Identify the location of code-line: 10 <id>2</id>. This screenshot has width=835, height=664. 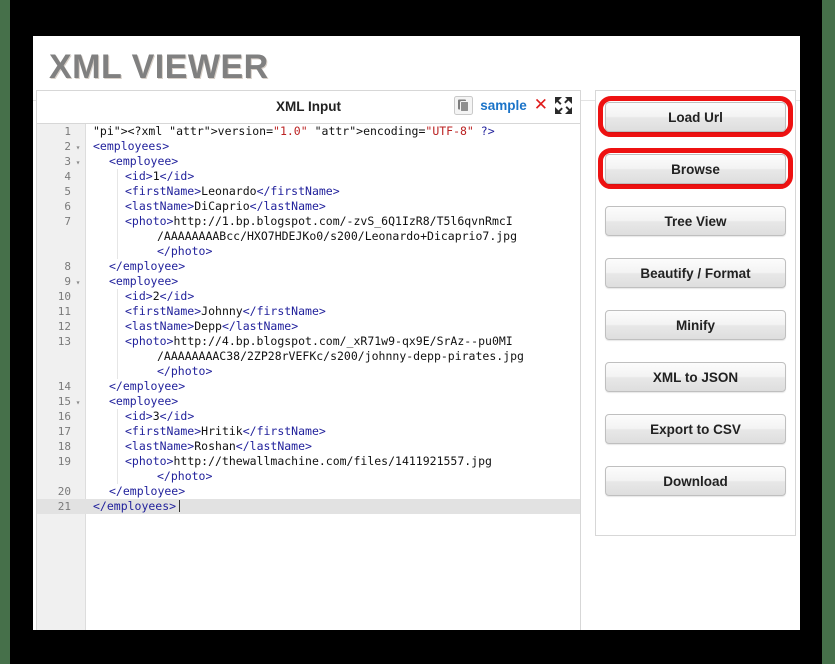
(308, 296).